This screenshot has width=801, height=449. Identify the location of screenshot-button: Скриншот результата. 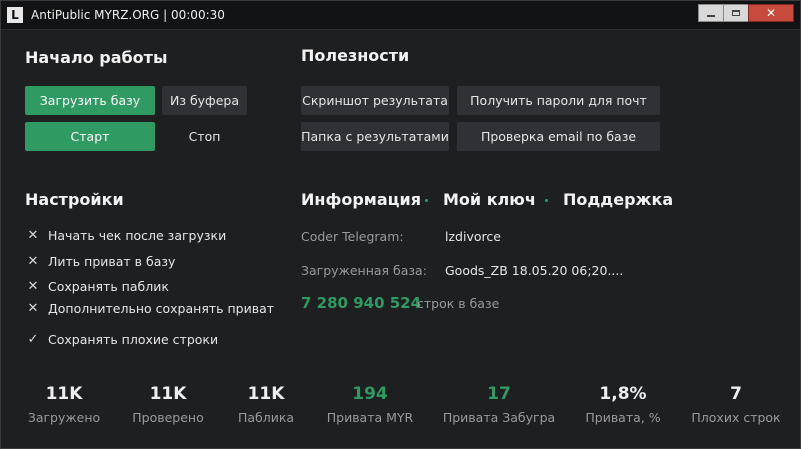
(375, 100).